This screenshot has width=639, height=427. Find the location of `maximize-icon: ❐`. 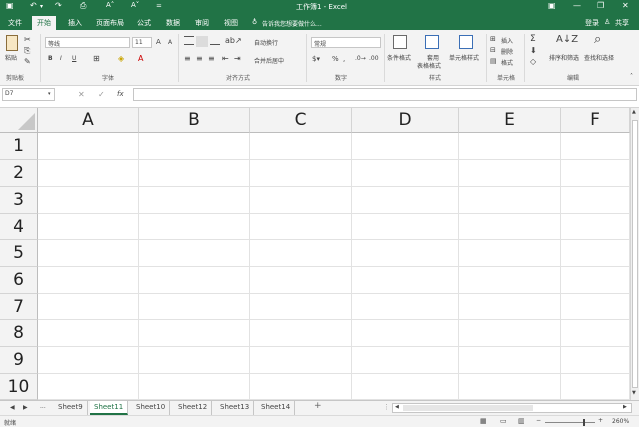

maximize-icon: ❐ is located at coordinates (600, 5).